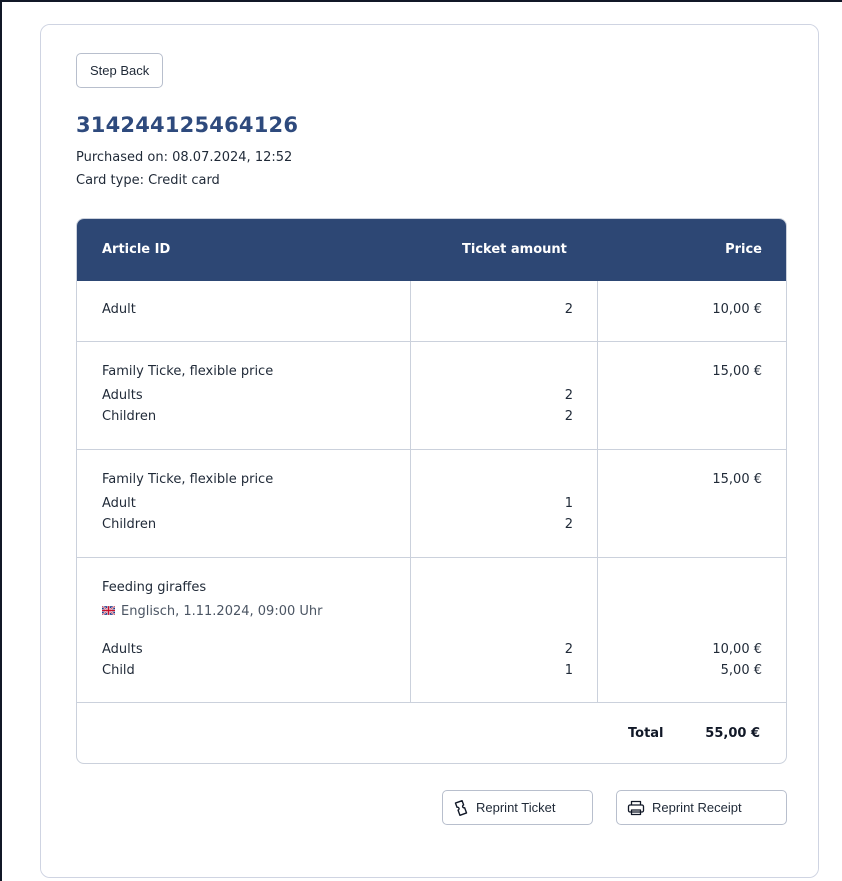 This screenshot has height=881, width=842. What do you see at coordinates (120, 70) in the screenshot?
I see `step-back-button: Step Back` at bounding box center [120, 70].